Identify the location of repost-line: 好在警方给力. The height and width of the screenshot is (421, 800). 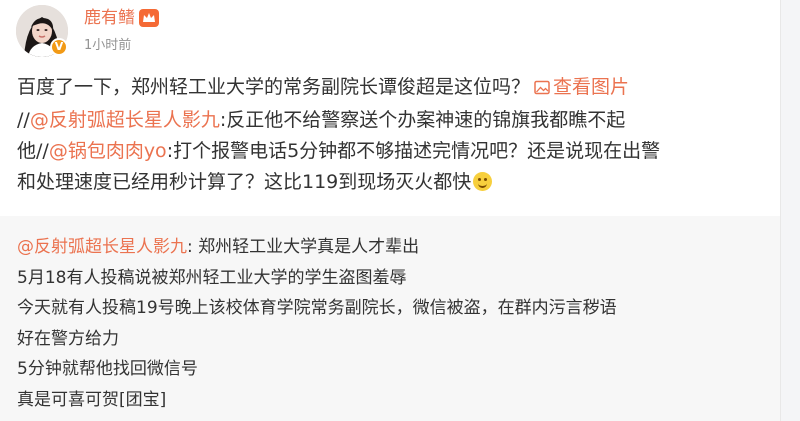
(68, 338).